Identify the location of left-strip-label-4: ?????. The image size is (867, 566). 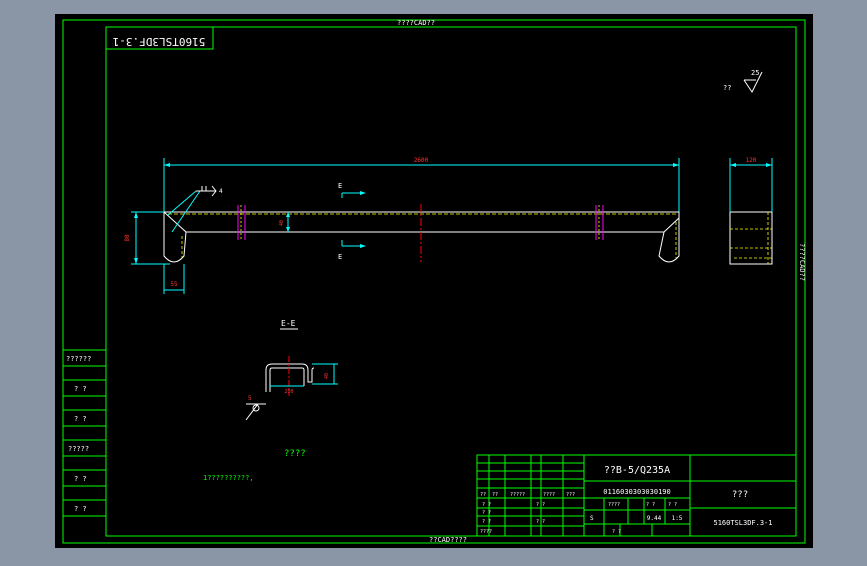
(78, 449).